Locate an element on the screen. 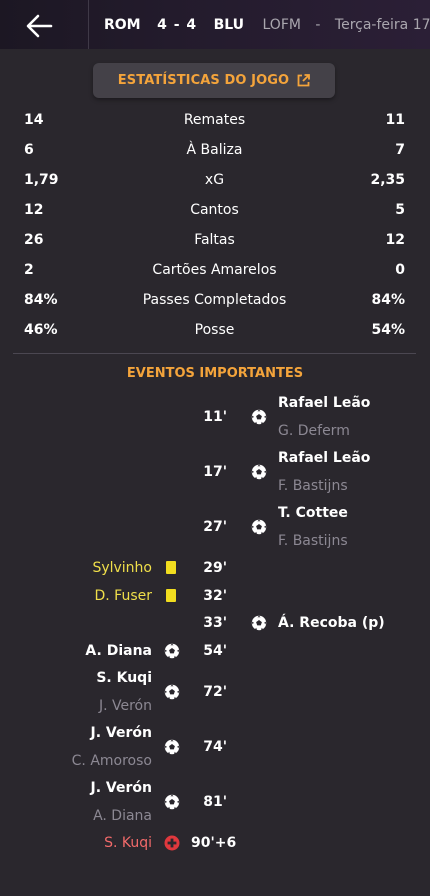  stat-name: Remates is located at coordinates (214, 120).